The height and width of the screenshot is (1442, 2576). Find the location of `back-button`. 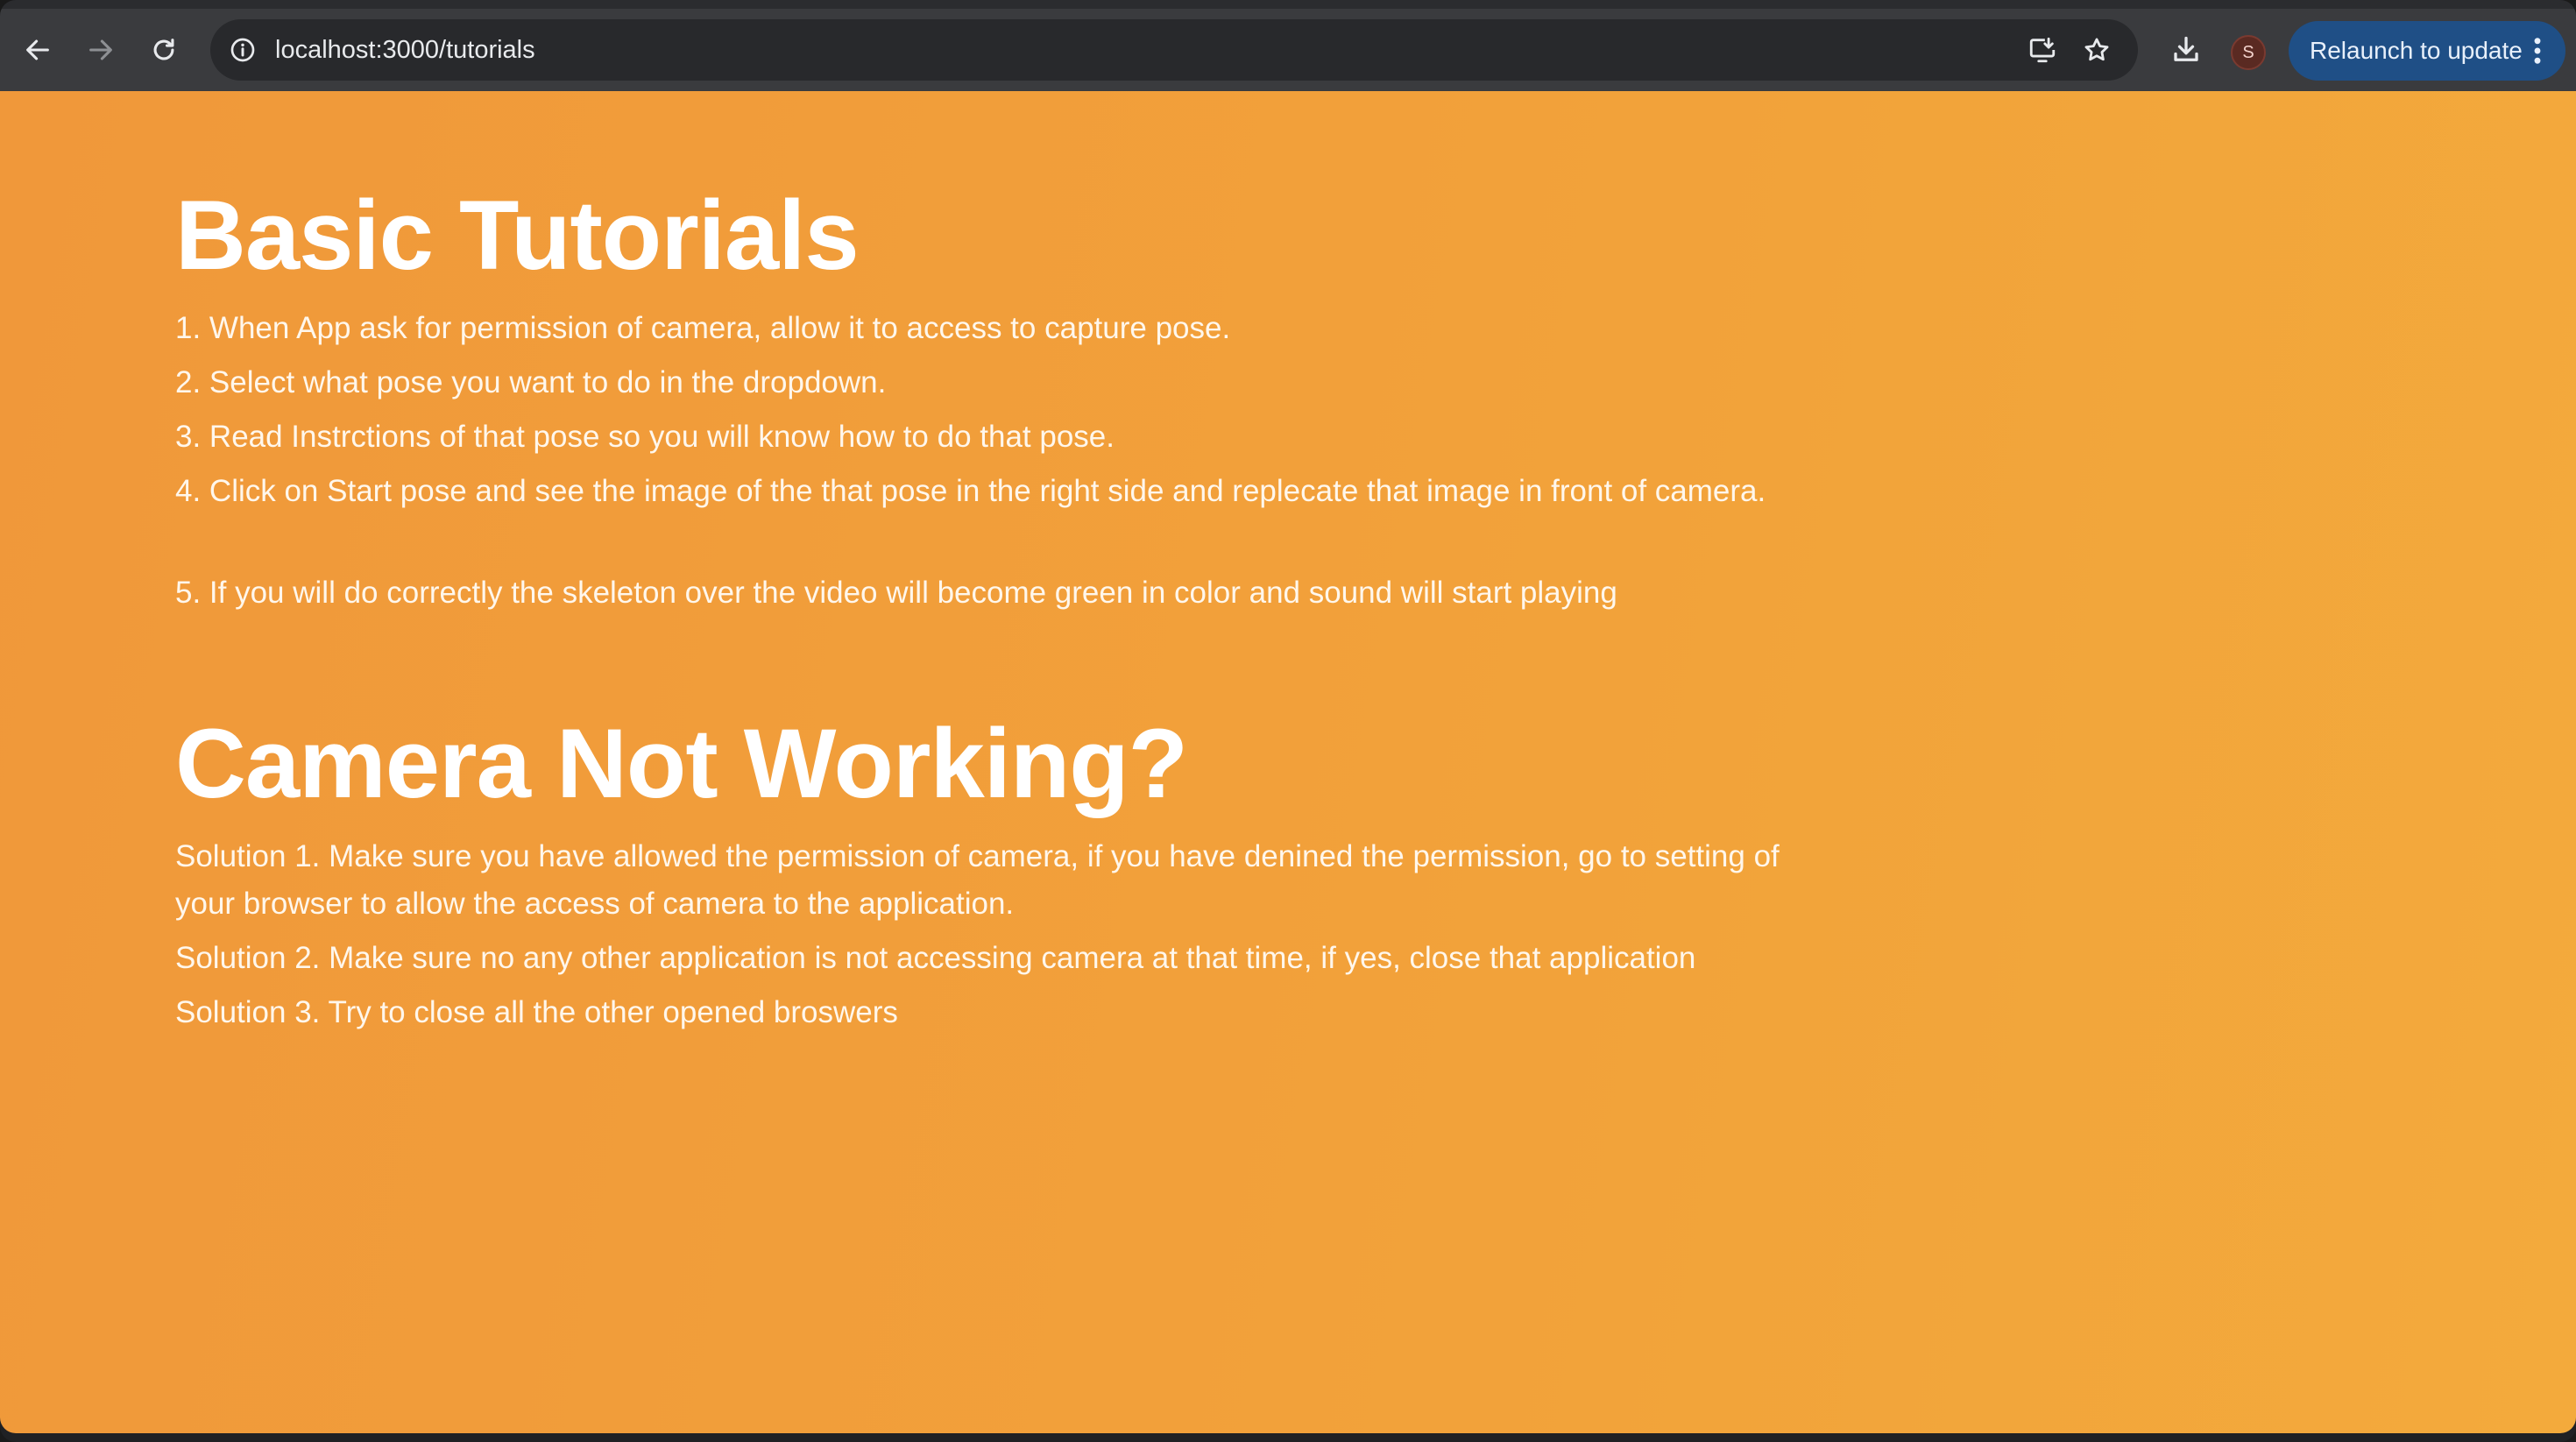

back-button is located at coordinates (37, 50).